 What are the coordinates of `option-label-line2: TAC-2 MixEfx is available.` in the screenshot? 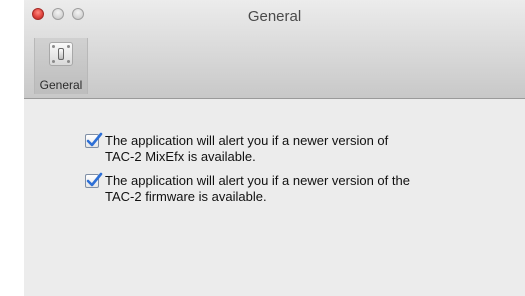 It's located at (180, 156).